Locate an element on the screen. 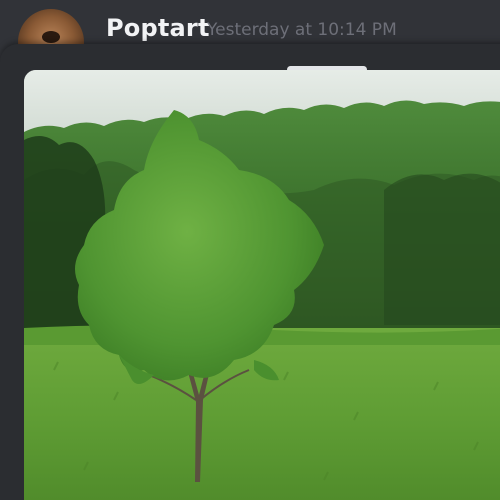 The width and height of the screenshot is (500, 500). username: Poptart is located at coordinates (158, 28).